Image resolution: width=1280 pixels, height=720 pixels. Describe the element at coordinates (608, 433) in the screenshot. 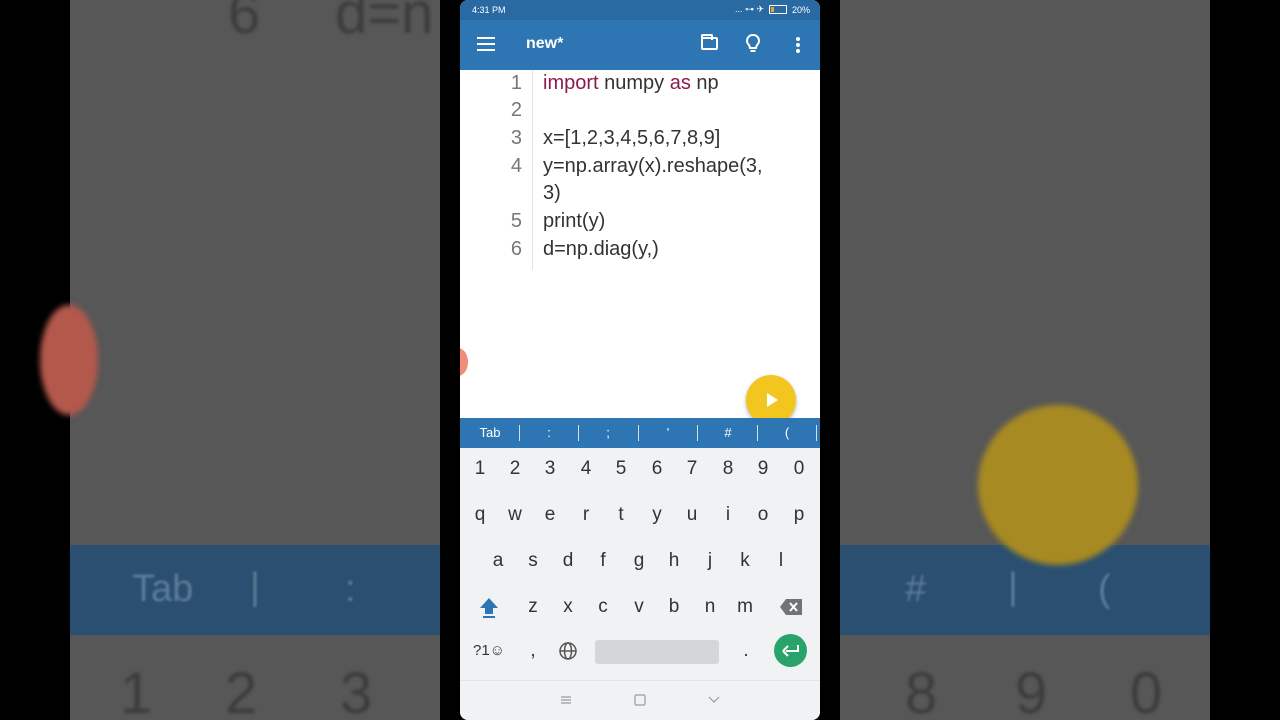

I see `symbol-key-semicolon: ;` at that location.